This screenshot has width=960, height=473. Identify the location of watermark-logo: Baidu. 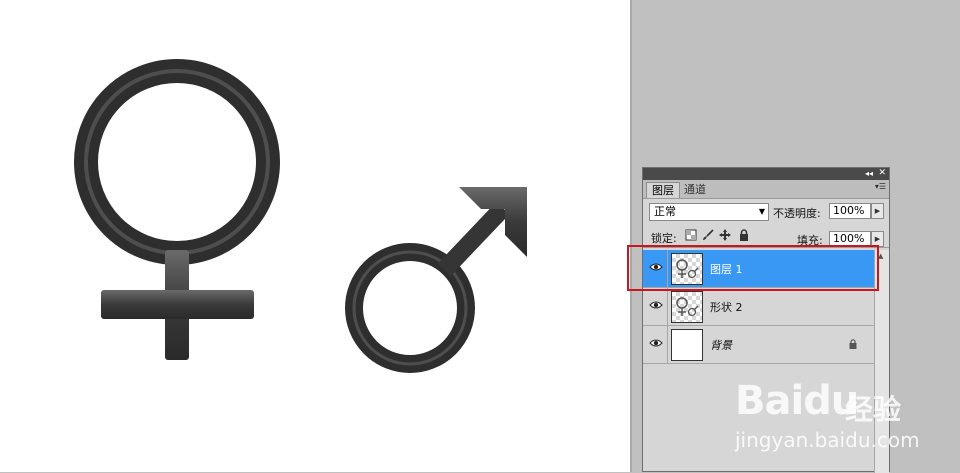
(797, 401).